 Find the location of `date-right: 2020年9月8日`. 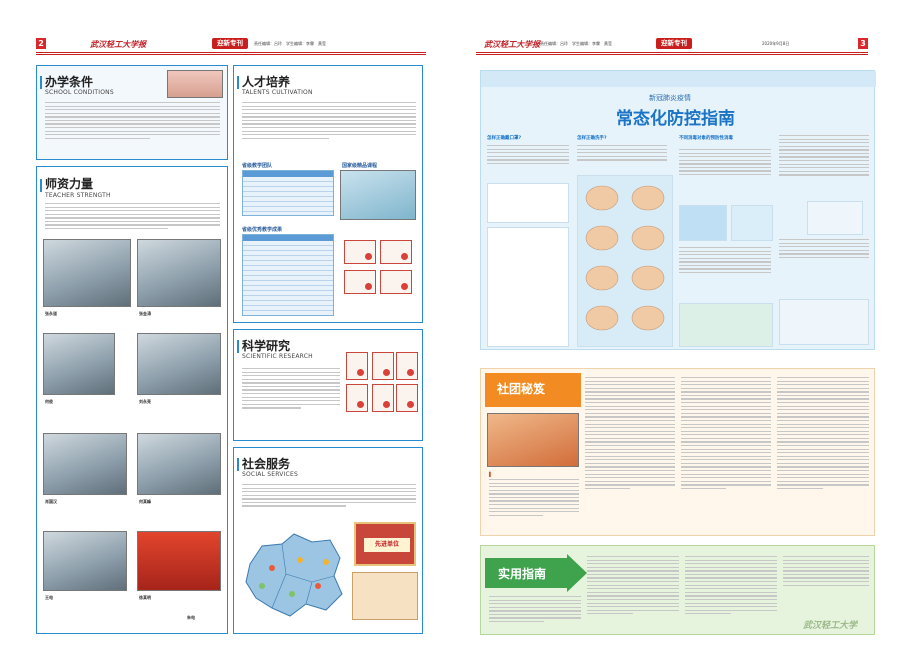

date-right: 2020年9月8日 is located at coordinates (776, 43).